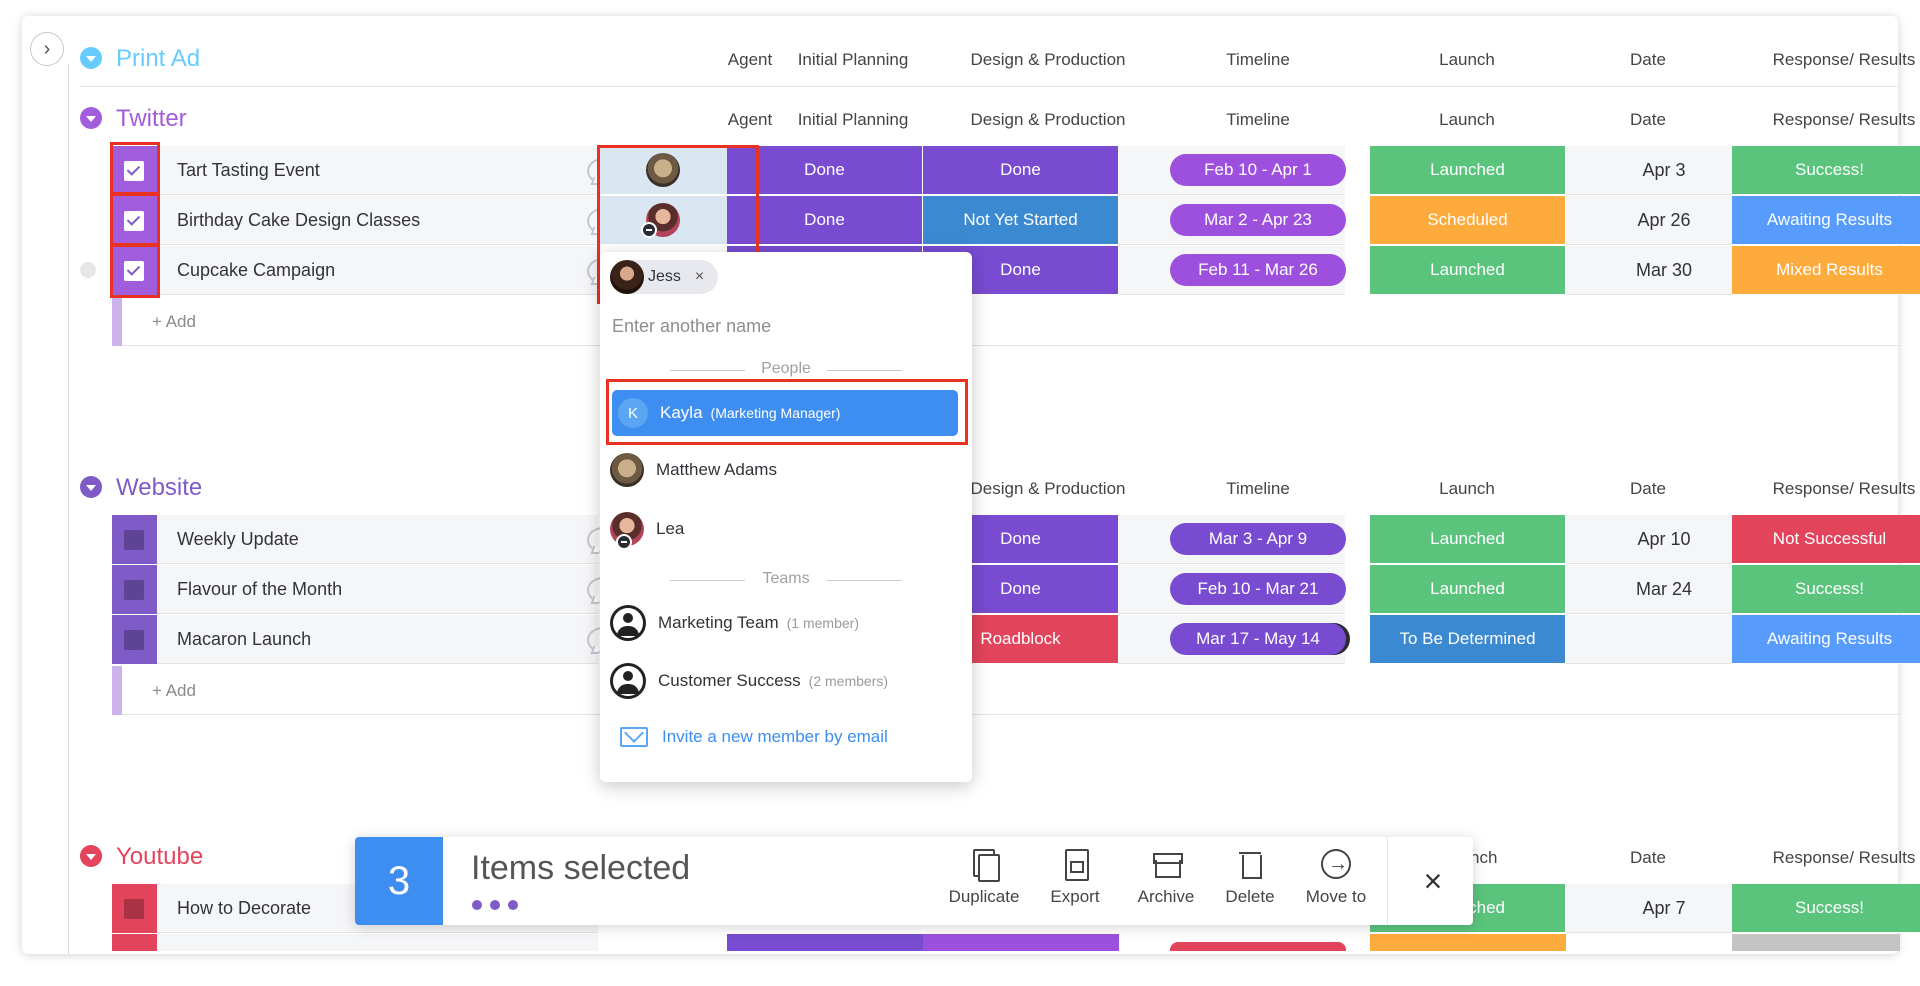 The height and width of the screenshot is (986, 1920). Describe the element at coordinates (1258, 639) in the screenshot. I see `timeline-pill: Mar 17 - May 14` at that location.